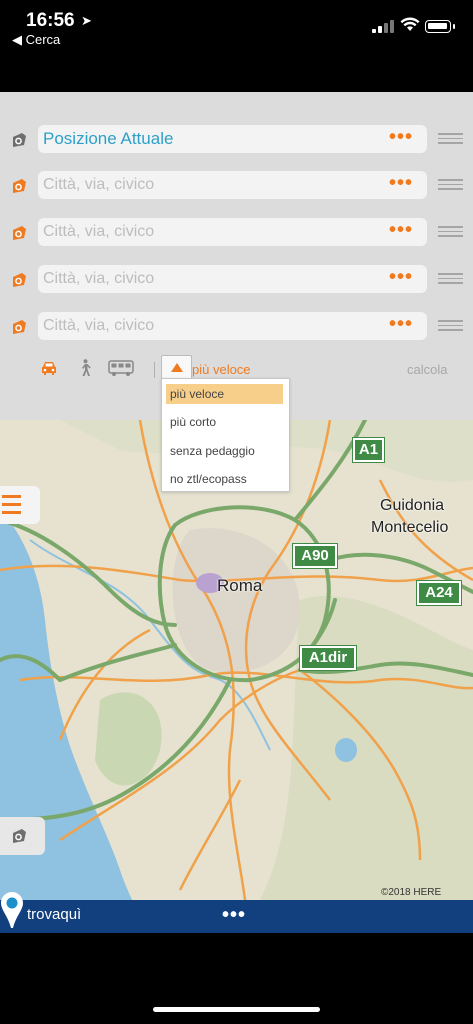 The height and width of the screenshot is (1024, 473). I want to click on route-type-dropdown-toggle, so click(176, 367).